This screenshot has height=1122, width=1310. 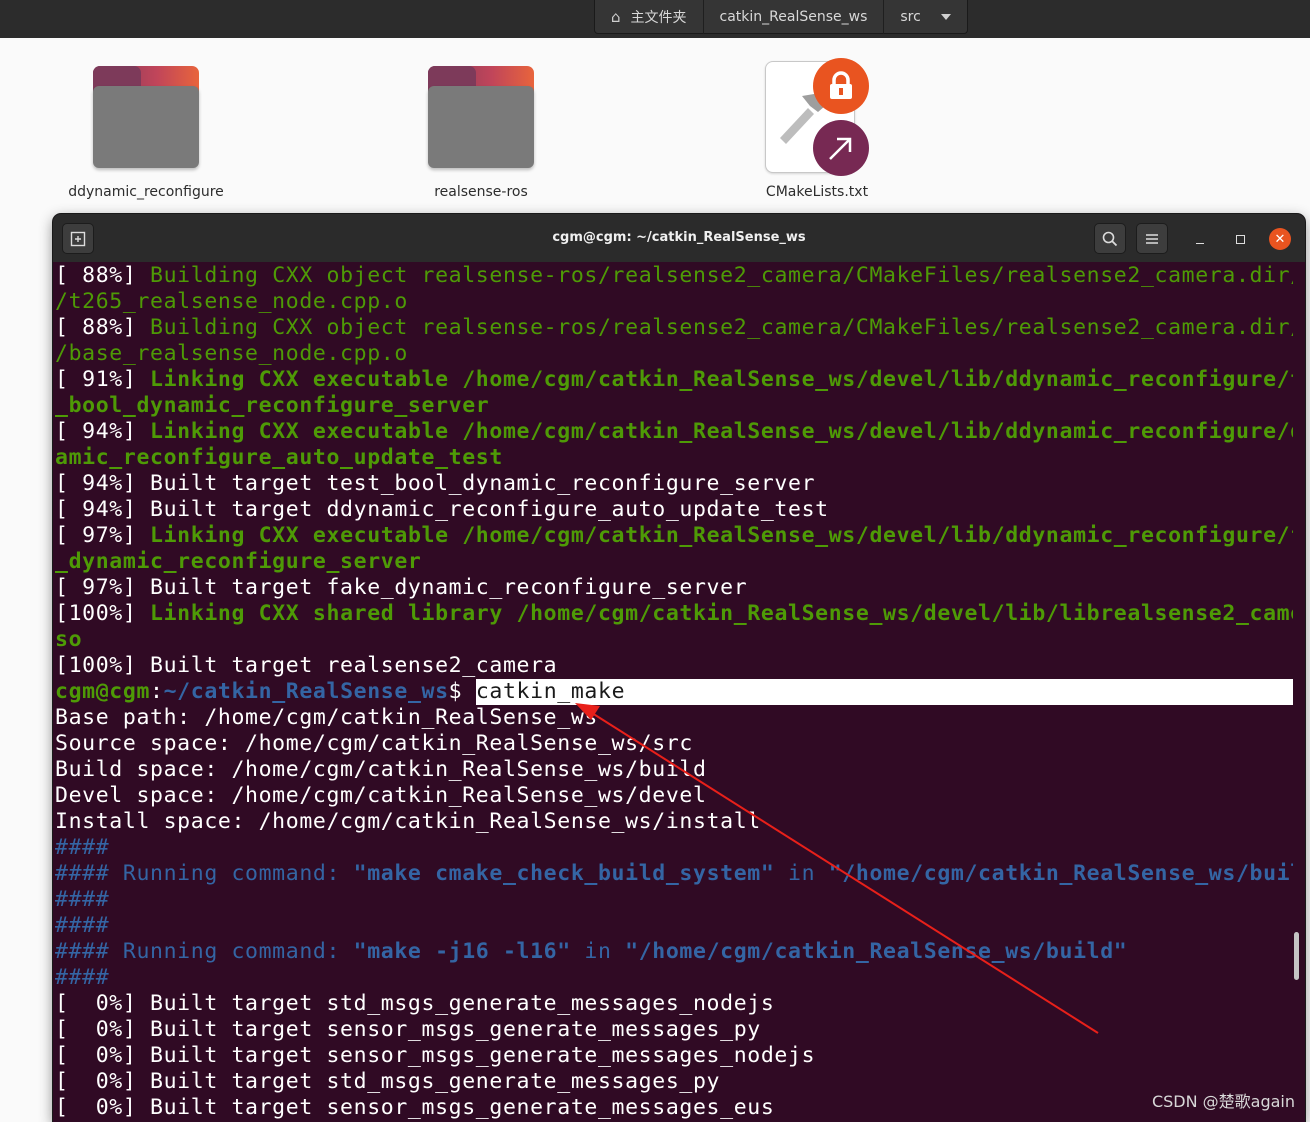 What do you see at coordinates (564, 873) in the screenshot?
I see `terminal-text: "make cmake_check_build_system"` at bounding box center [564, 873].